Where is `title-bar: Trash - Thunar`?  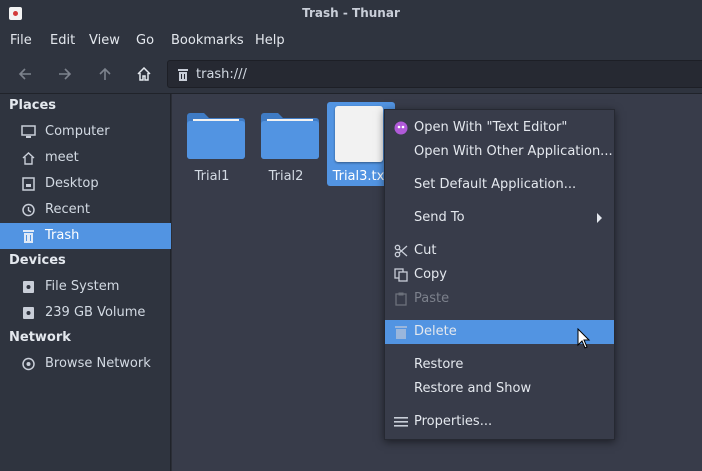 title-bar: Trash - Thunar is located at coordinates (351, 14).